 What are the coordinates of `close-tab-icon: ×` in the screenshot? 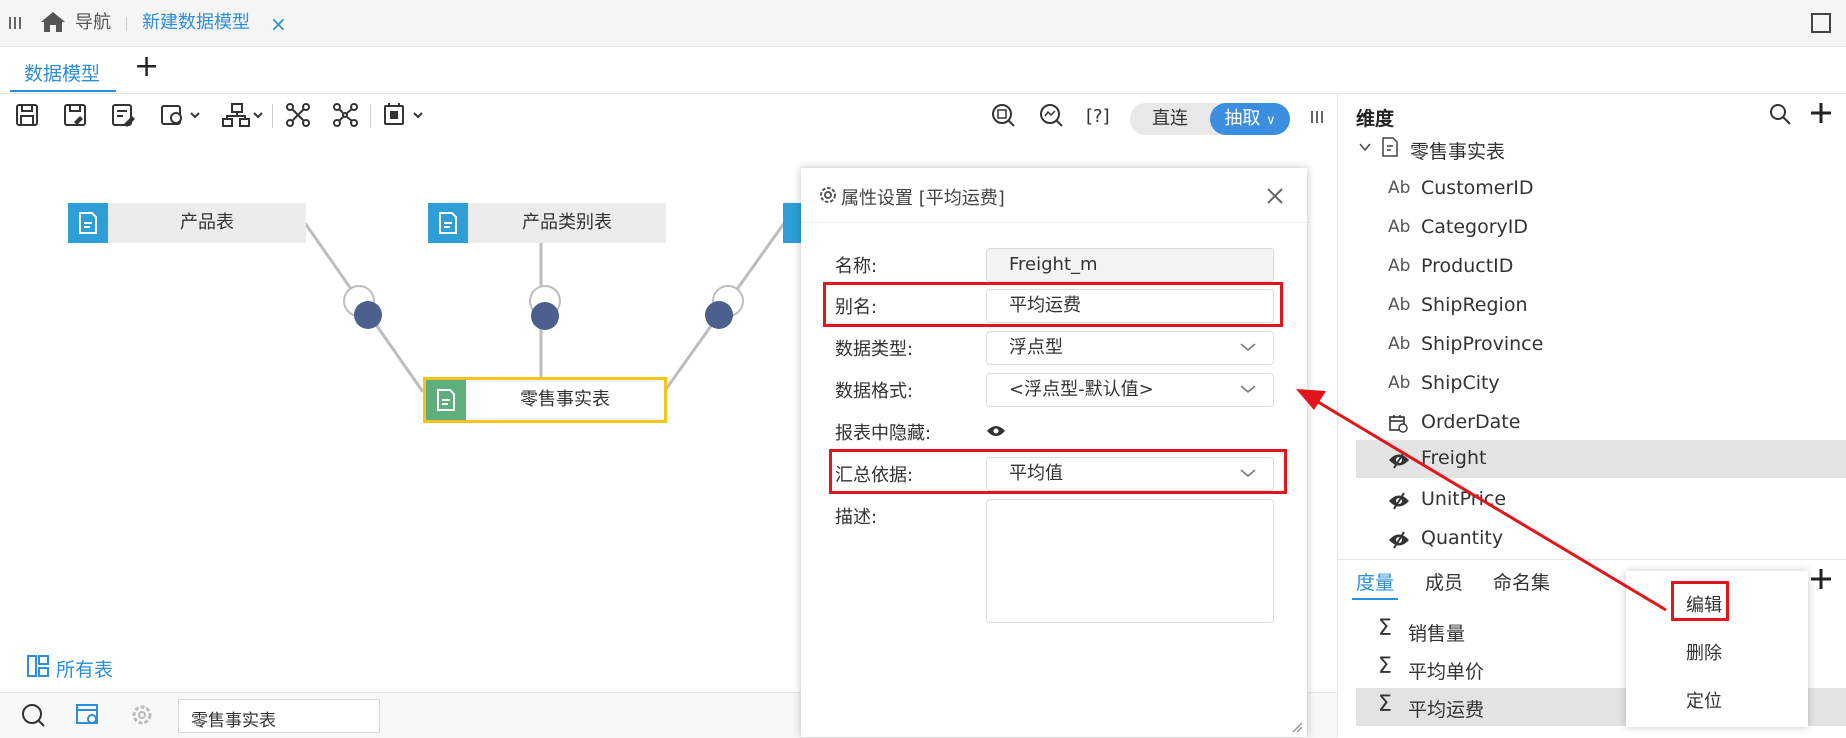 It's located at (278, 24).